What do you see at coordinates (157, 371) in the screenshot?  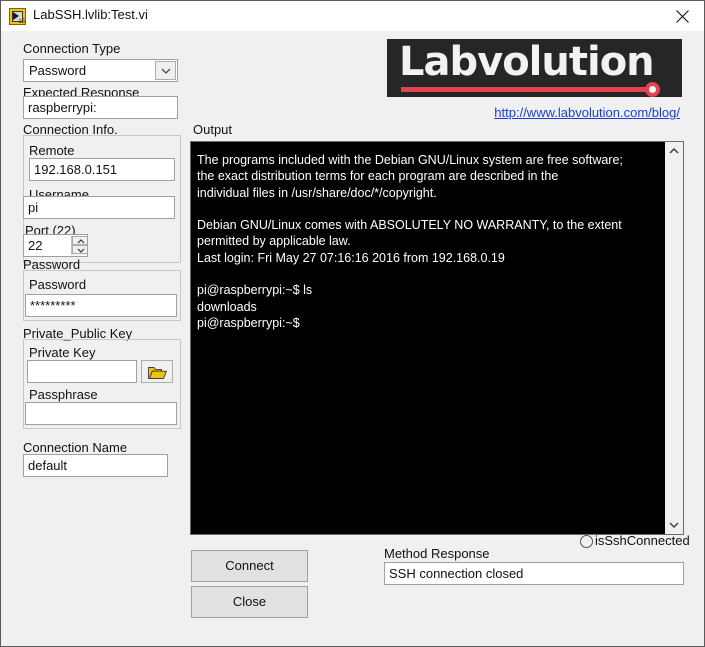 I see `folder-open-icon` at bounding box center [157, 371].